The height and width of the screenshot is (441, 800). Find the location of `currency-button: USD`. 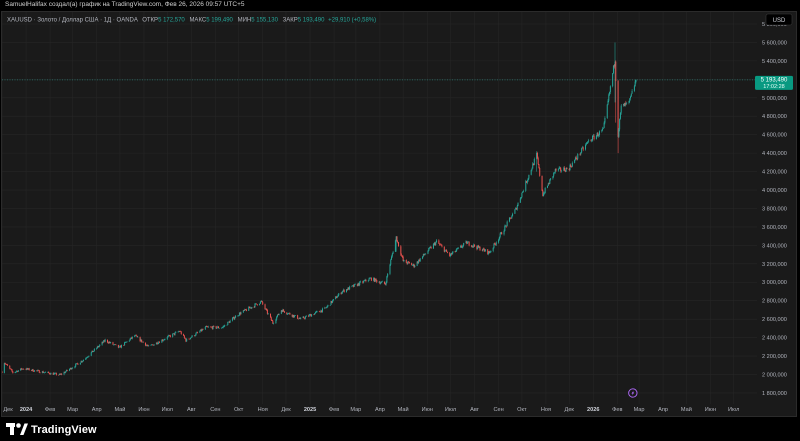

currency-button: USD is located at coordinates (779, 19).